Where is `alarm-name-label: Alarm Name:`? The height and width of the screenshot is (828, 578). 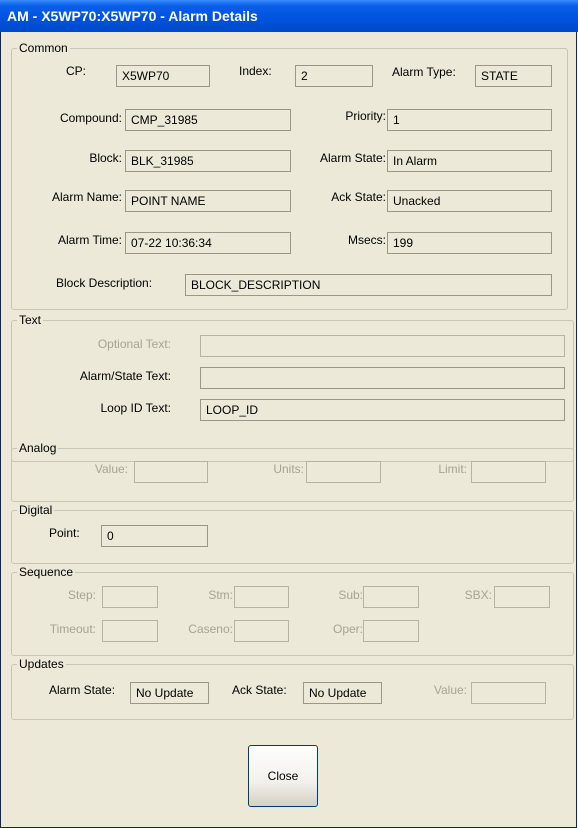 alarm-name-label: Alarm Name: is located at coordinates (86, 197).